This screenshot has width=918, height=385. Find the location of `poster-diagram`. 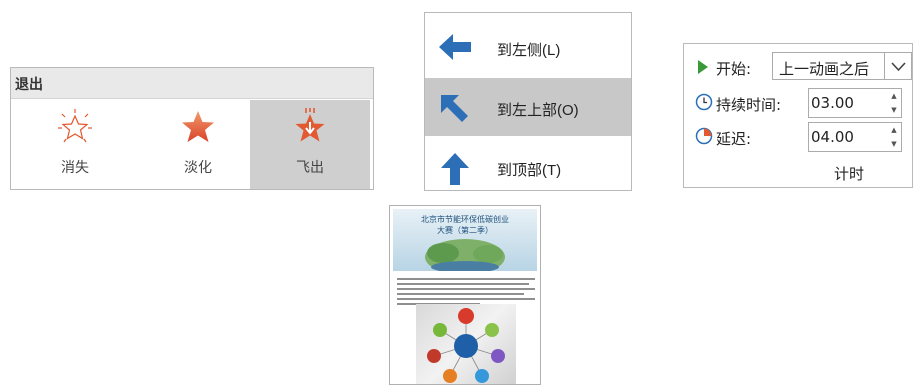

poster-diagram is located at coordinates (466, 344).